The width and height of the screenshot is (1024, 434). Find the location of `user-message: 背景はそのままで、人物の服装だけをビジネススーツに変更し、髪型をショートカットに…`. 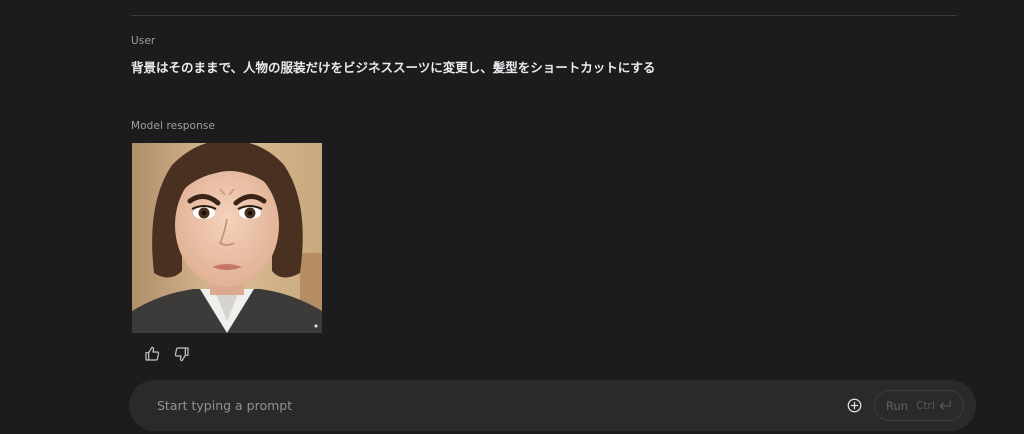

user-message: 背景はそのままで、人物の服装だけをビジネススーツに変更し、髪型をショートカットに… is located at coordinates (393, 67).